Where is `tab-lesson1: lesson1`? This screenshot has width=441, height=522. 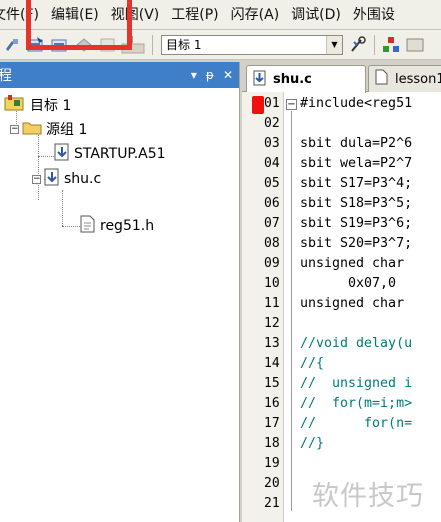
tab-lesson1: lesson1 is located at coordinates (404, 78).